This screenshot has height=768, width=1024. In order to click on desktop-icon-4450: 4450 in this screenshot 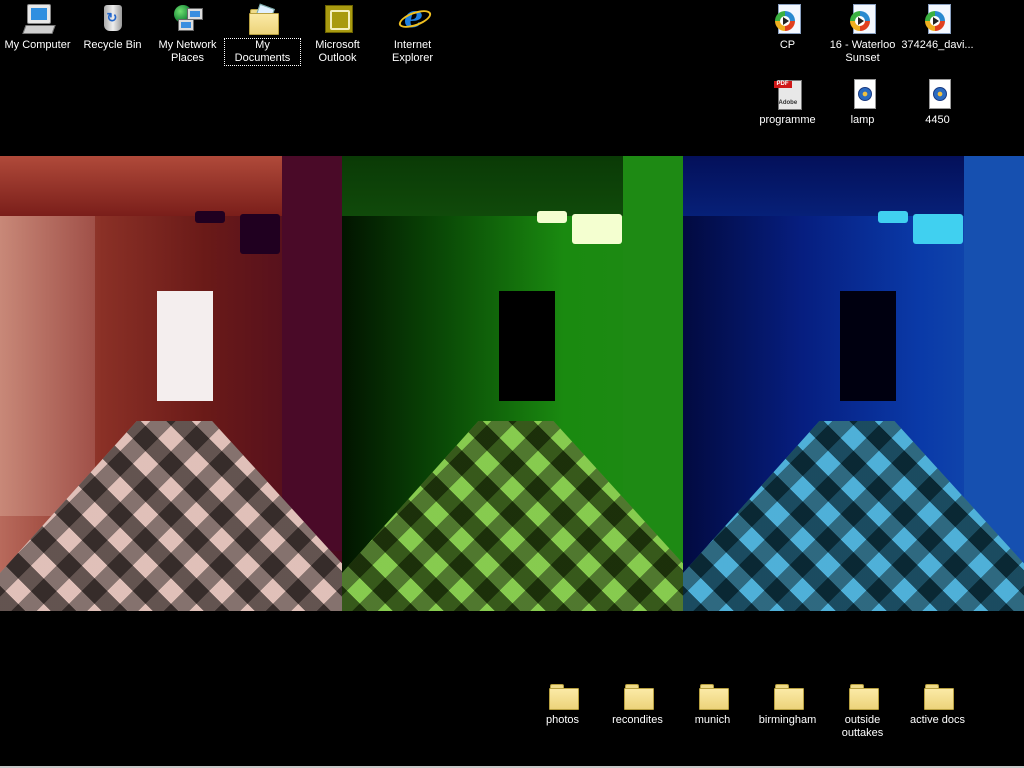, I will do `click(937, 102)`.